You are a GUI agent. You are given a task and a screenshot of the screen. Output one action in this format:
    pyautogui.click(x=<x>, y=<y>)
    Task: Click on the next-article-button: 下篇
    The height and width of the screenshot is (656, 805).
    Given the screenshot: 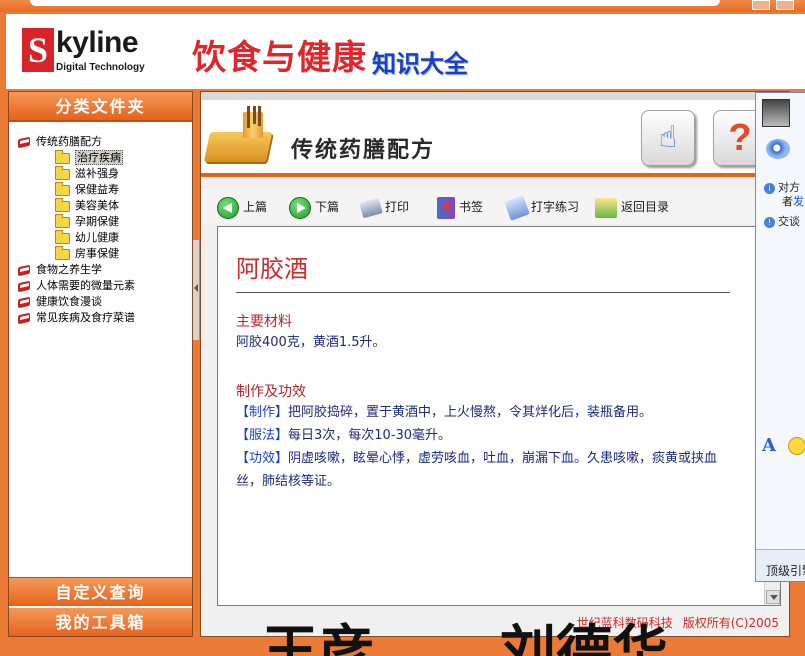 What is the action you would take?
    pyautogui.click(x=314, y=207)
    